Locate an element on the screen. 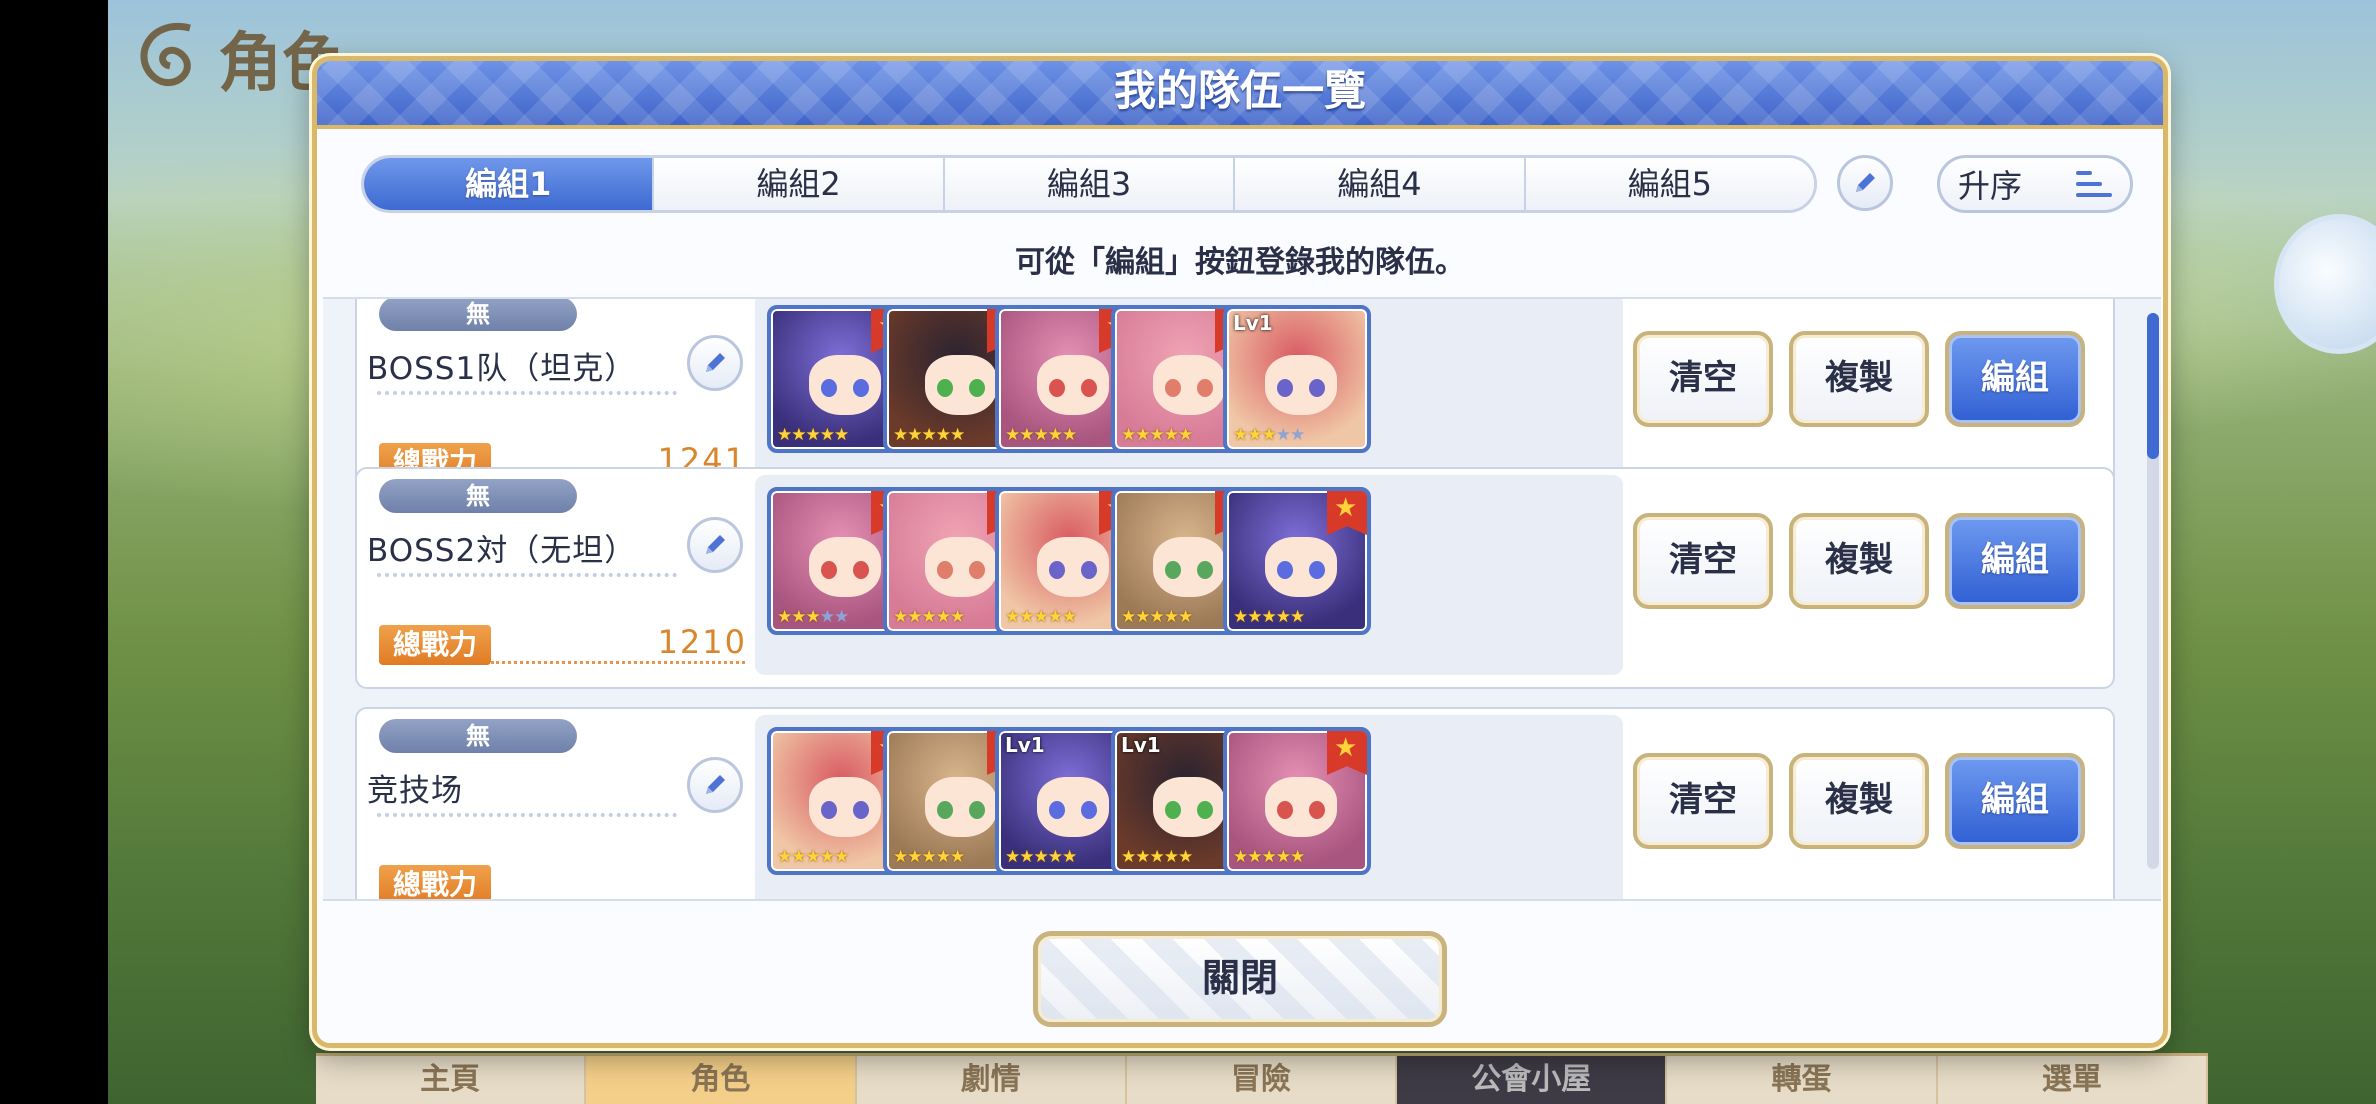 This screenshot has width=2376, height=1104. tab-group-3: 編組3 is located at coordinates (1090, 184).